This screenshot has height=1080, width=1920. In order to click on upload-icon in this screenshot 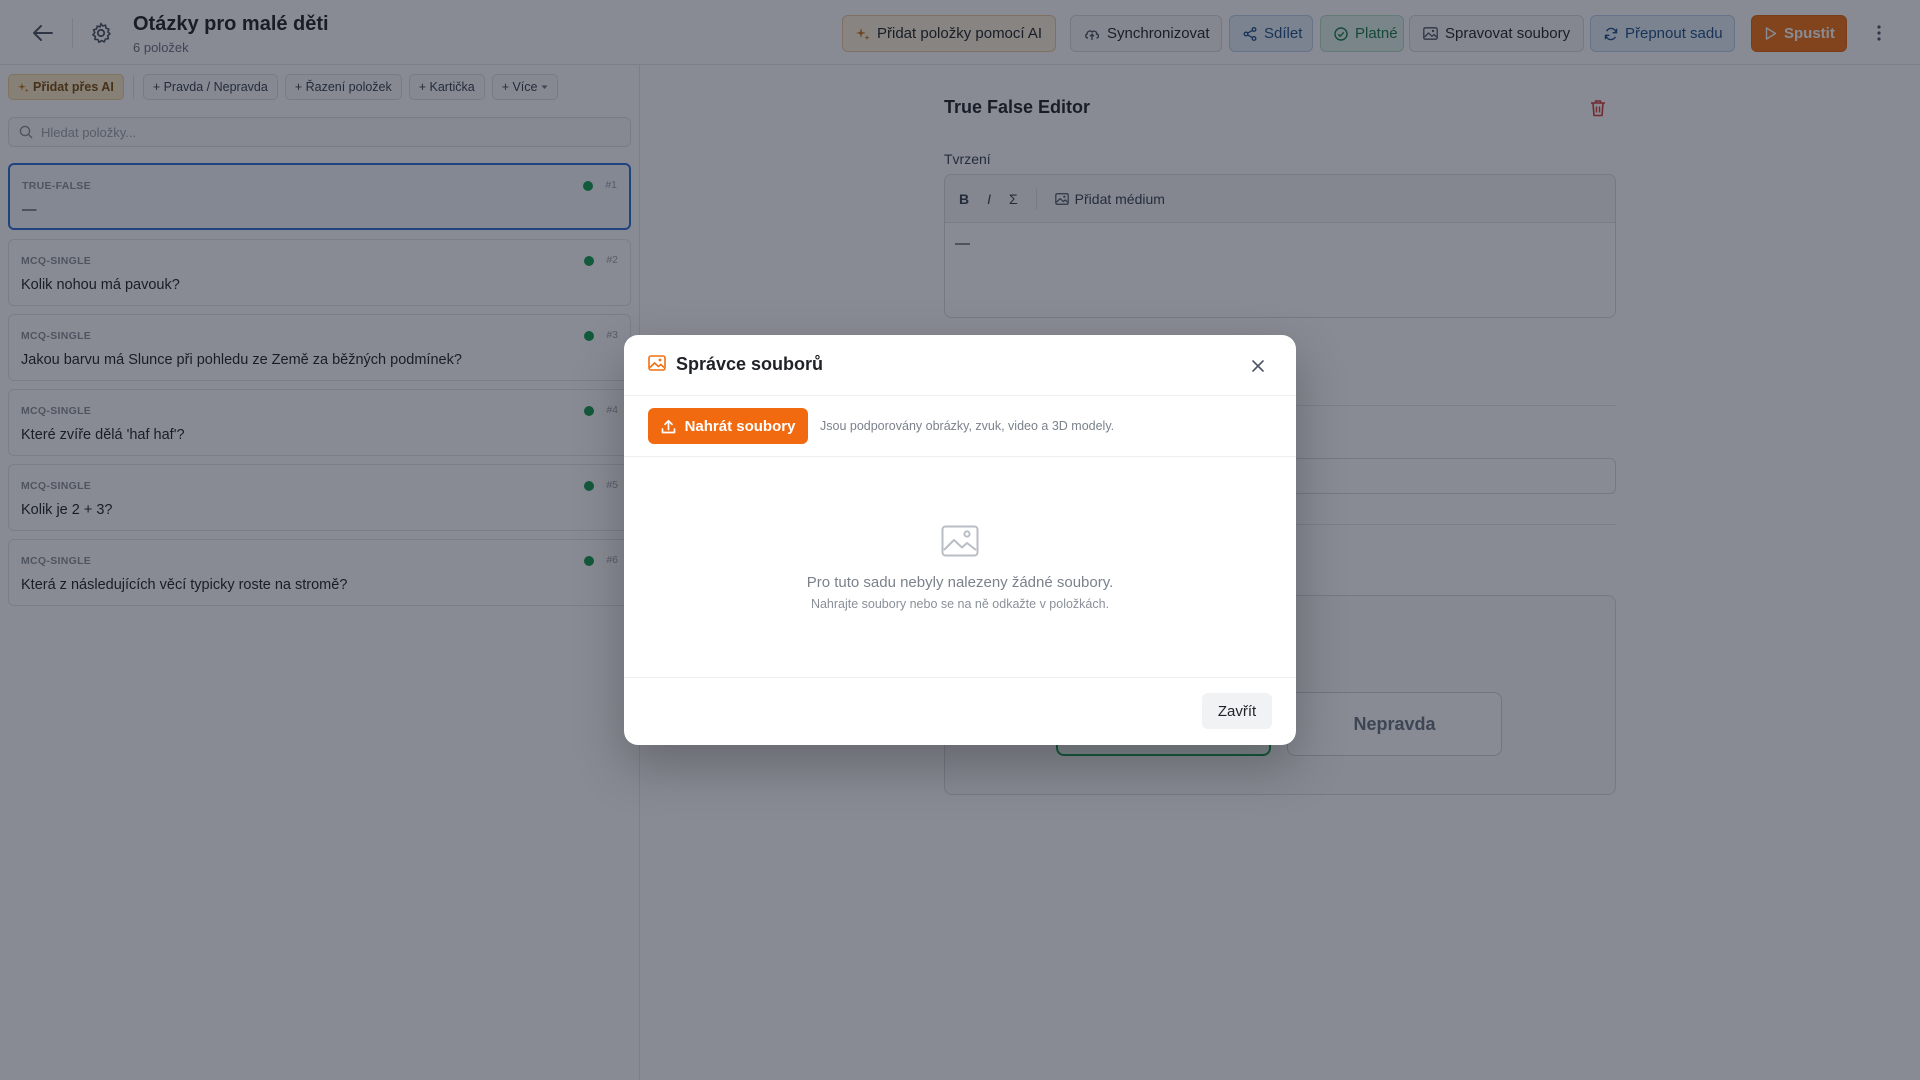, I will do `click(668, 426)`.